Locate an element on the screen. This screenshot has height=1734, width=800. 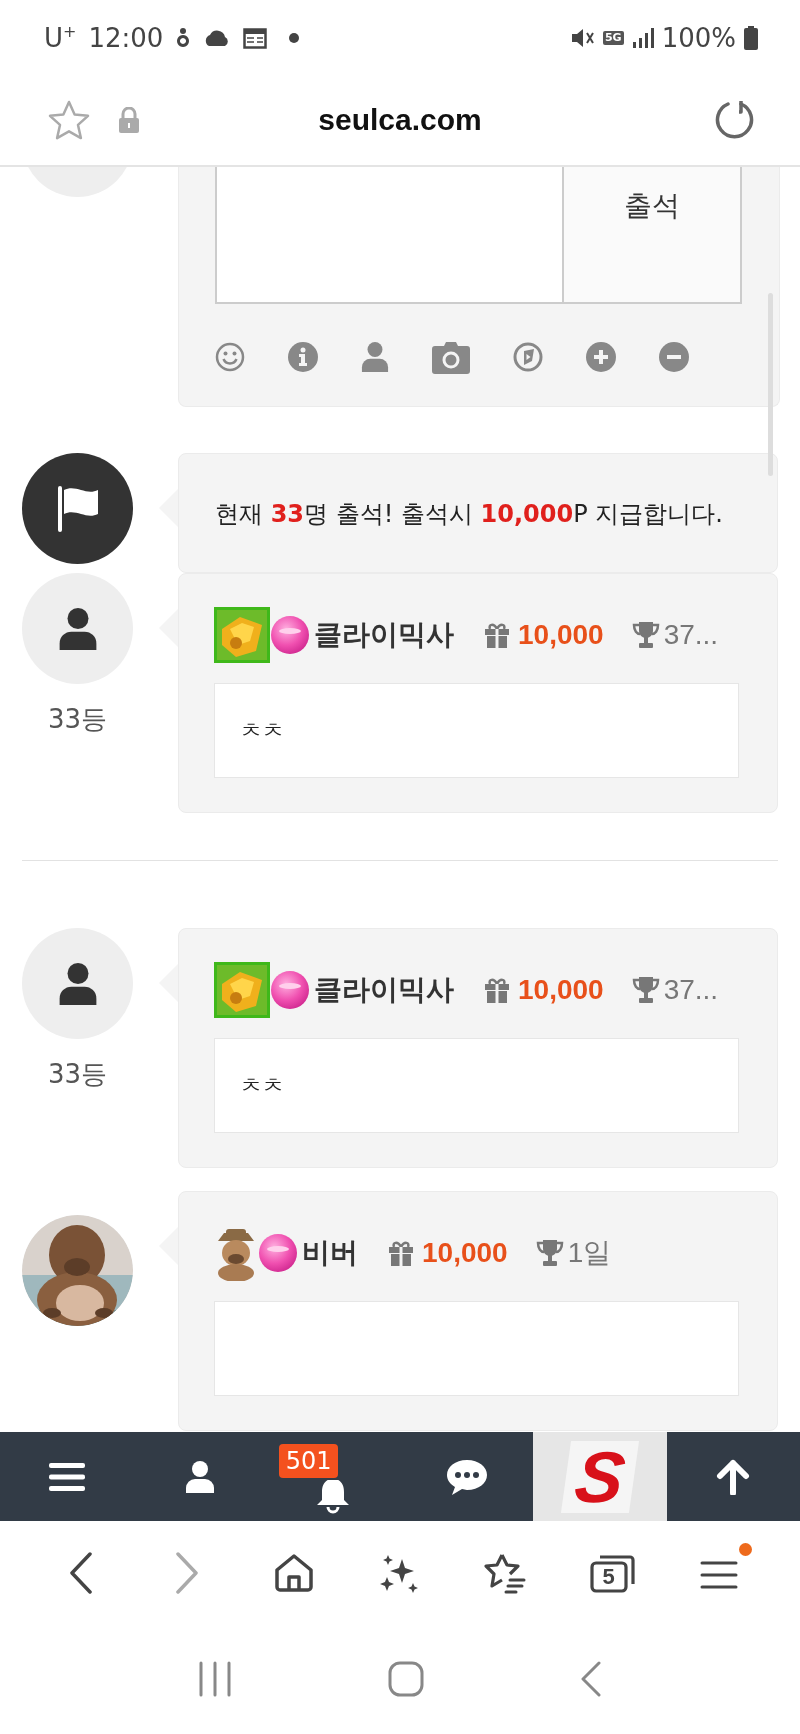
mute-icon is located at coordinates (582, 37).